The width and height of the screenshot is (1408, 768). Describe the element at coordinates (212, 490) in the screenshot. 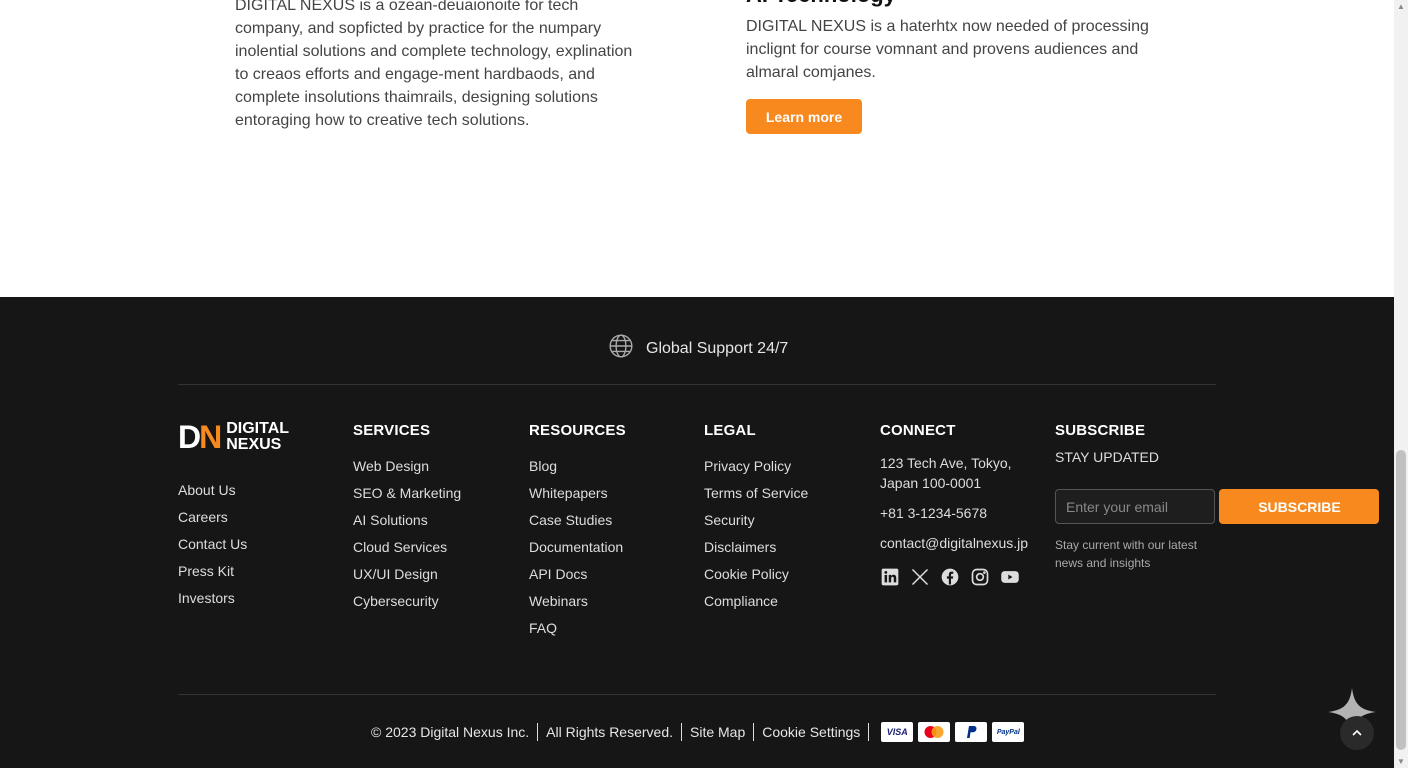

I see `link-about-us: About Us` at that location.